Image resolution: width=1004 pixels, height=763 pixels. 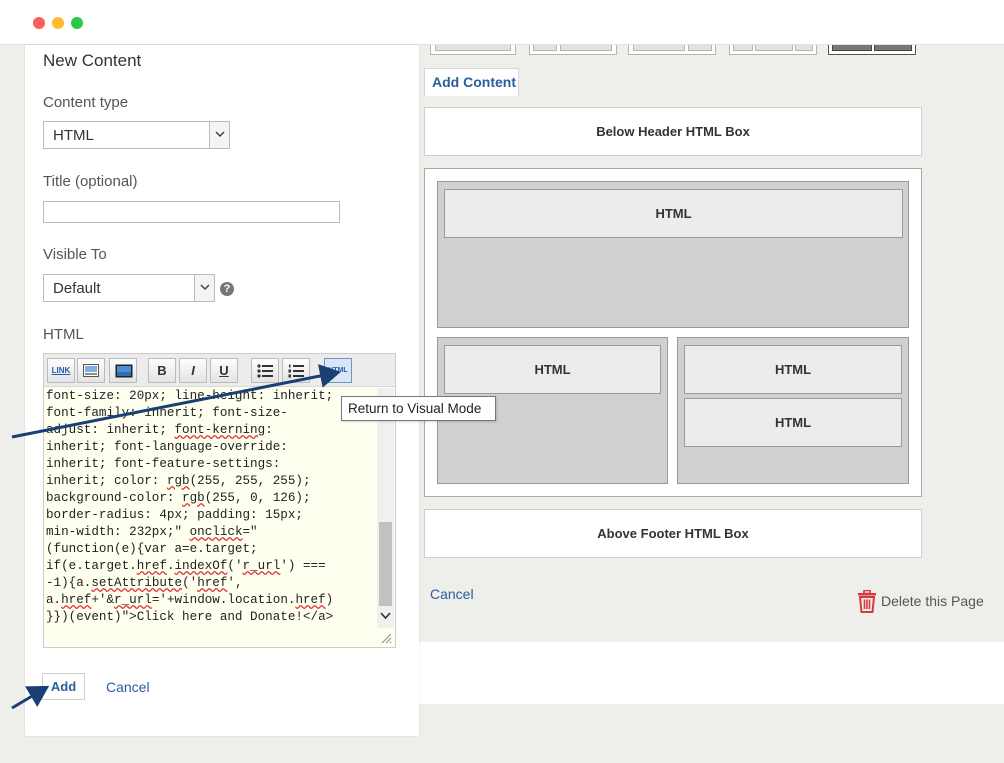 What do you see at coordinates (385, 637) in the screenshot?
I see `resize-grip-icon` at bounding box center [385, 637].